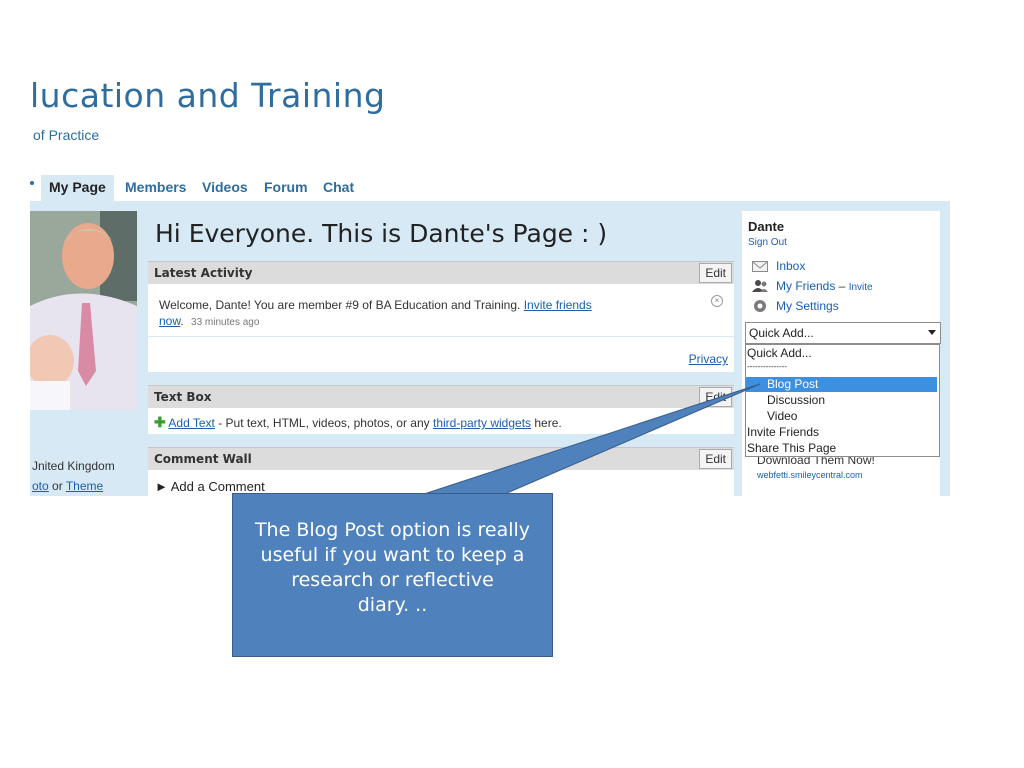 This screenshot has width=1024, height=768. Describe the element at coordinates (392, 530) in the screenshot. I see `callout-line-1: The Blog Post option is really` at that location.